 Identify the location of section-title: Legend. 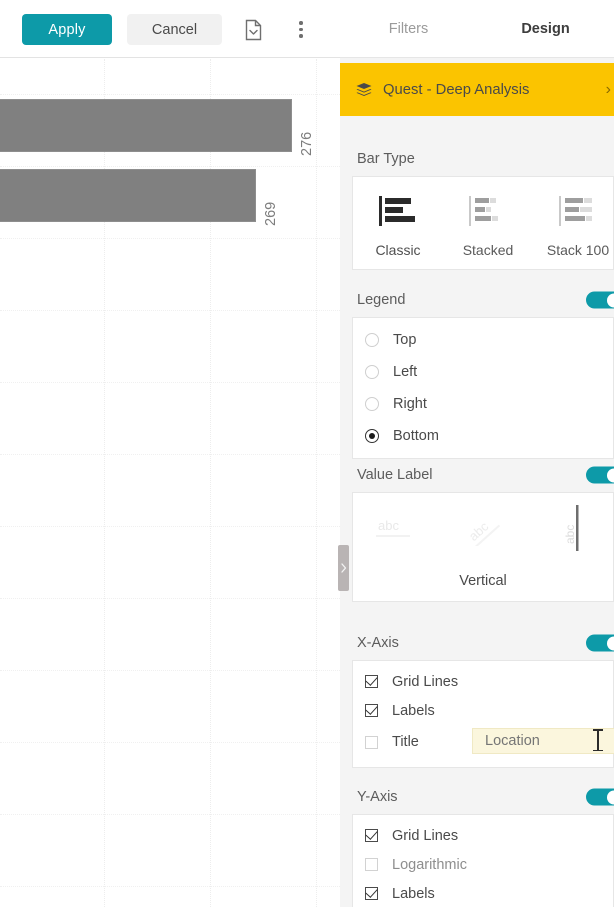
(381, 300).